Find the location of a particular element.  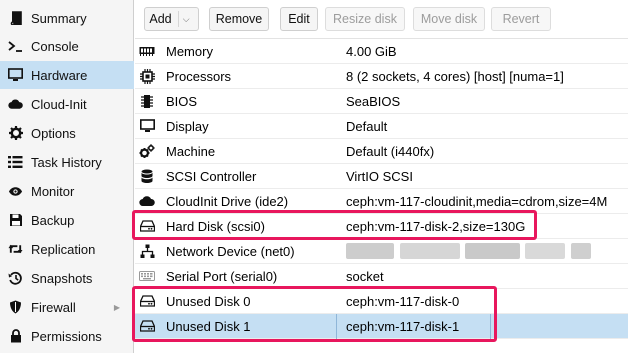

sidebar-item-label: Cloud-Init is located at coordinates (59, 104).